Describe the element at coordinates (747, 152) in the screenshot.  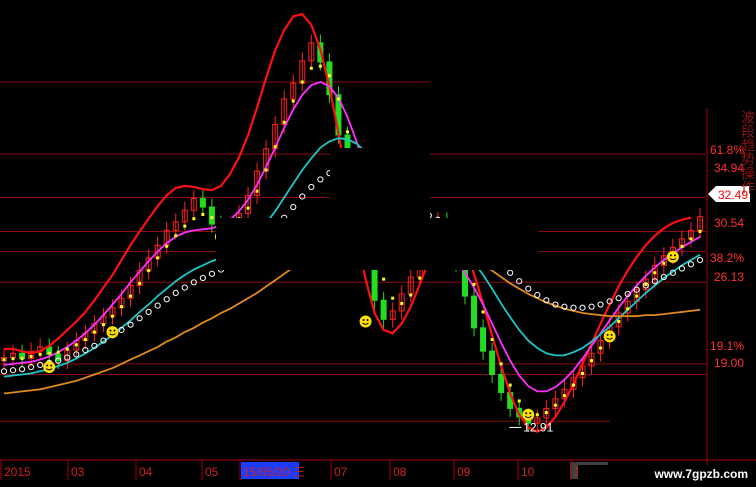
I see `side-text: 波段趋势操作` at that location.